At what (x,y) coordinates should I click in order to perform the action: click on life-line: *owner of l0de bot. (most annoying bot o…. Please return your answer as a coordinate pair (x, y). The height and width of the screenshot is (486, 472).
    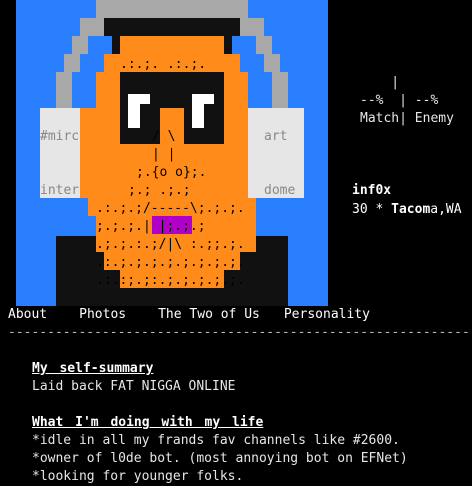
    Looking at the image, I should click on (220, 458).